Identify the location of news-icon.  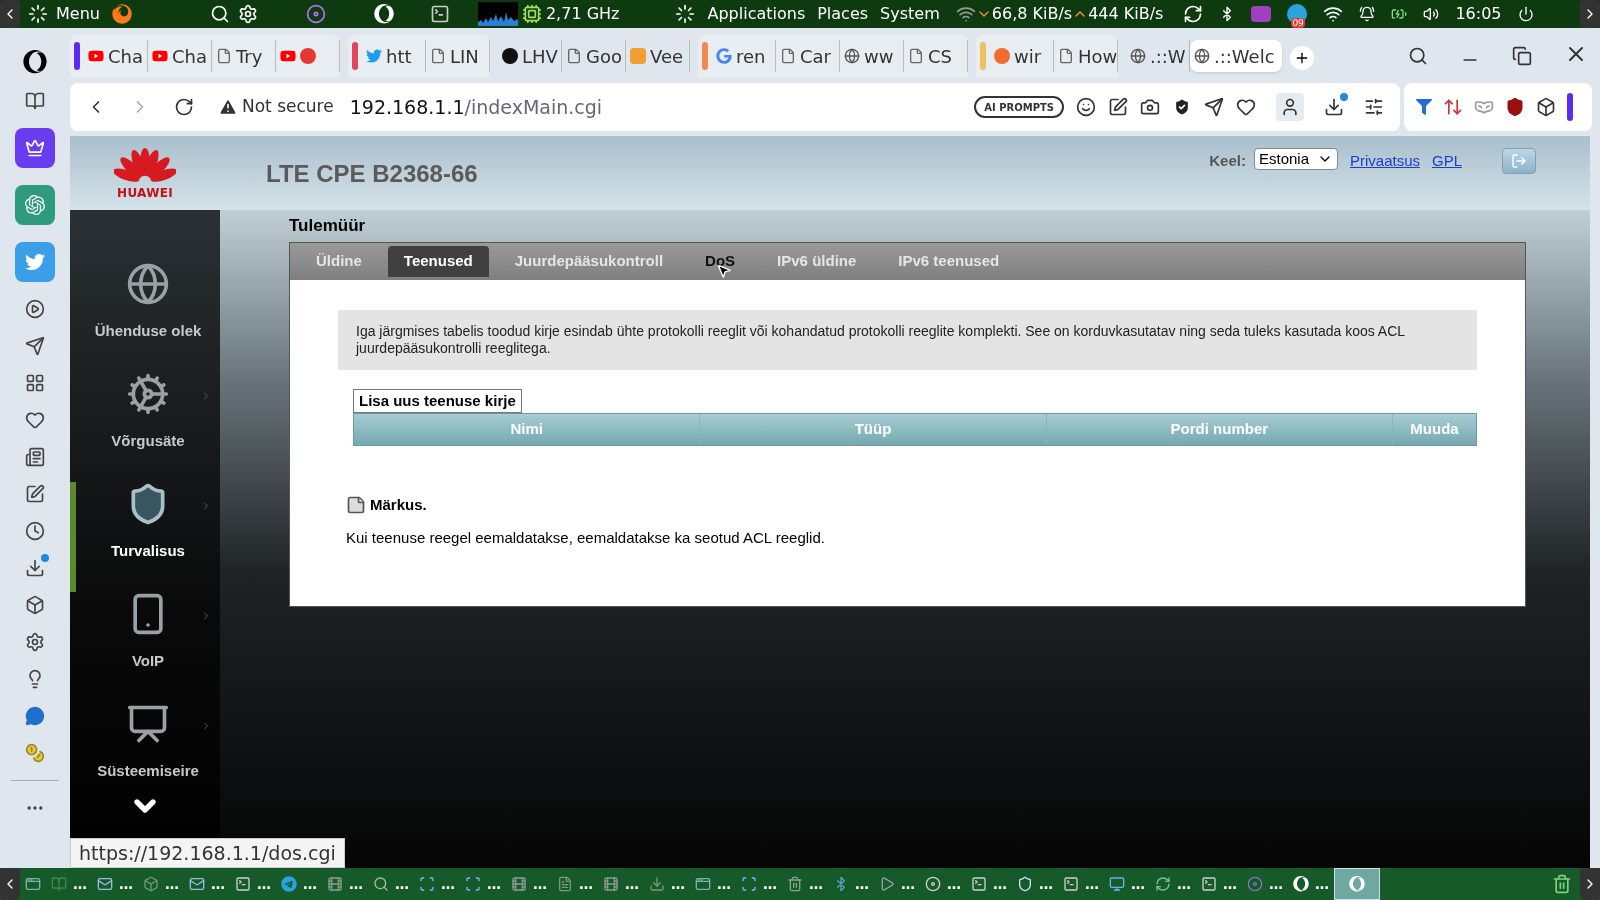
(35, 457).